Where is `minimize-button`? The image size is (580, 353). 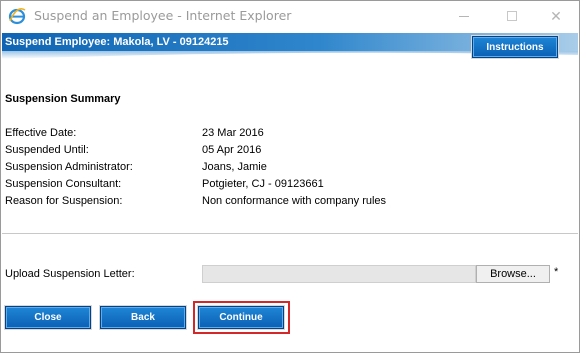
minimize-button is located at coordinates (464, 16).